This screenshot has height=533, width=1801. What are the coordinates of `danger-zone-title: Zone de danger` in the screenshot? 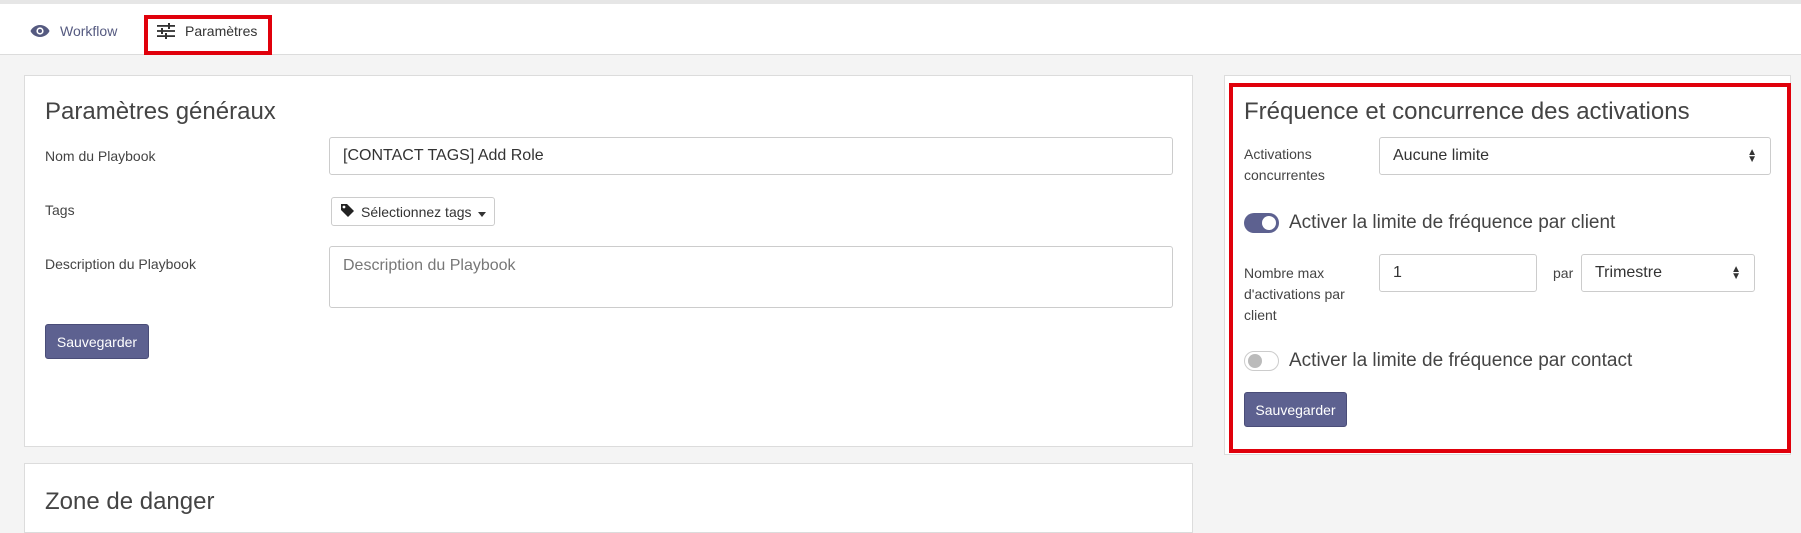 It's located at (130, 501).